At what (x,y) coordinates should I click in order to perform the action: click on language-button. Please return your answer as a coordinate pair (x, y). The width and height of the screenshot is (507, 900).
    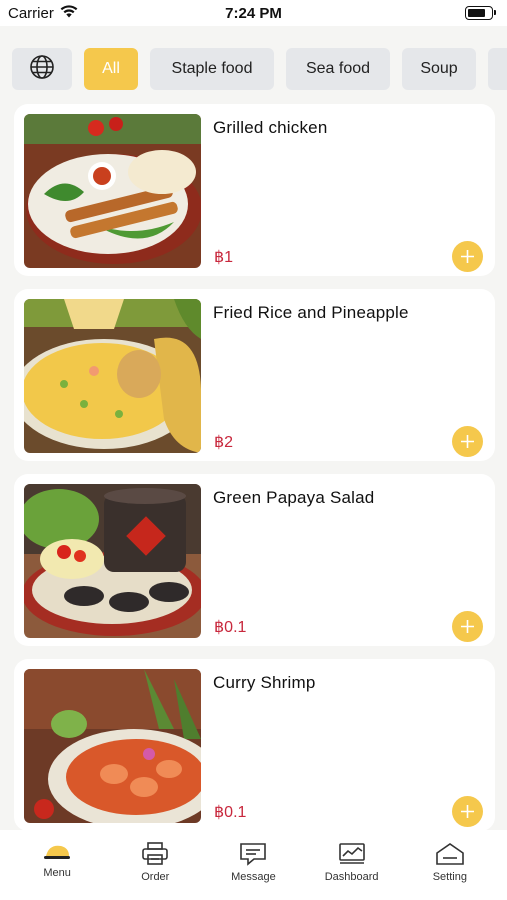
    Looking at the image, I should click on (42, 69).